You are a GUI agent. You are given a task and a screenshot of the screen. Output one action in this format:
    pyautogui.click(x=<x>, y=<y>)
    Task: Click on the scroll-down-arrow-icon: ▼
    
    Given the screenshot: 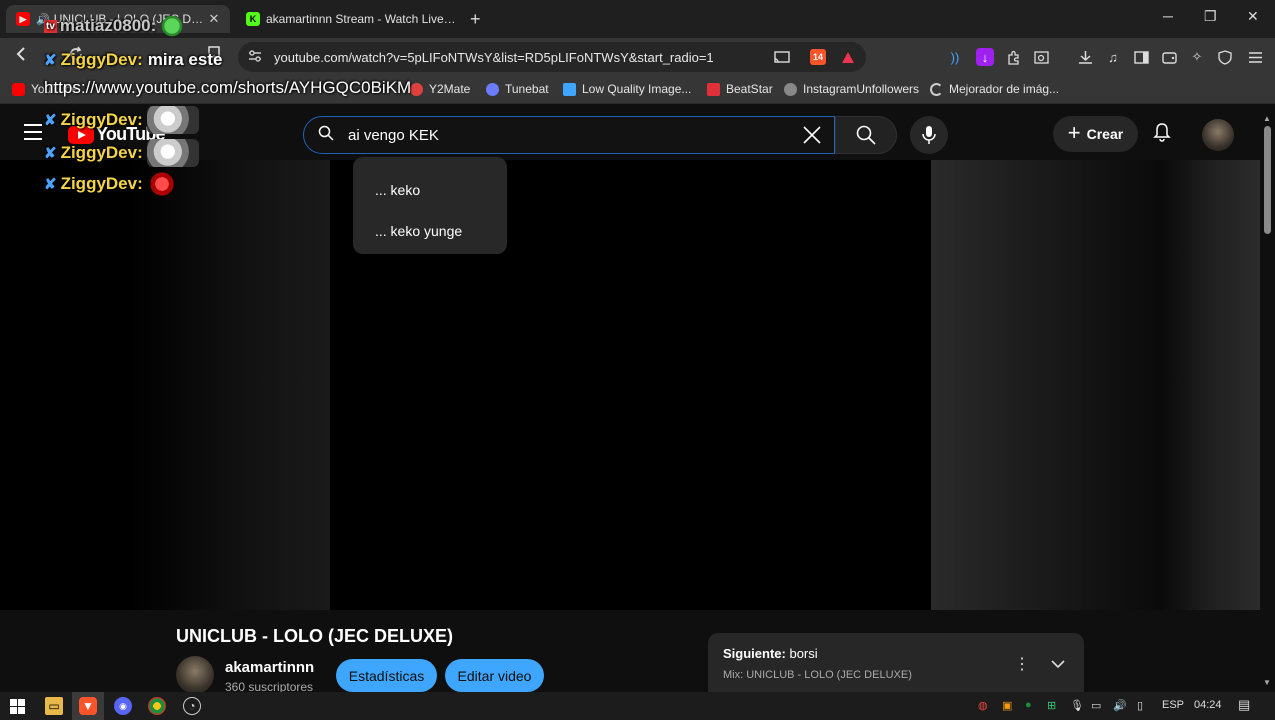 What is the action you would take?
    pyautogui.click(x=1267, y=682)
    